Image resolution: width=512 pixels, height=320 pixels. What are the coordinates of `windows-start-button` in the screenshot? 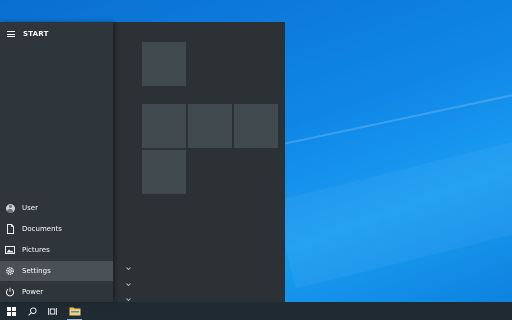 It's located at (11, 311).